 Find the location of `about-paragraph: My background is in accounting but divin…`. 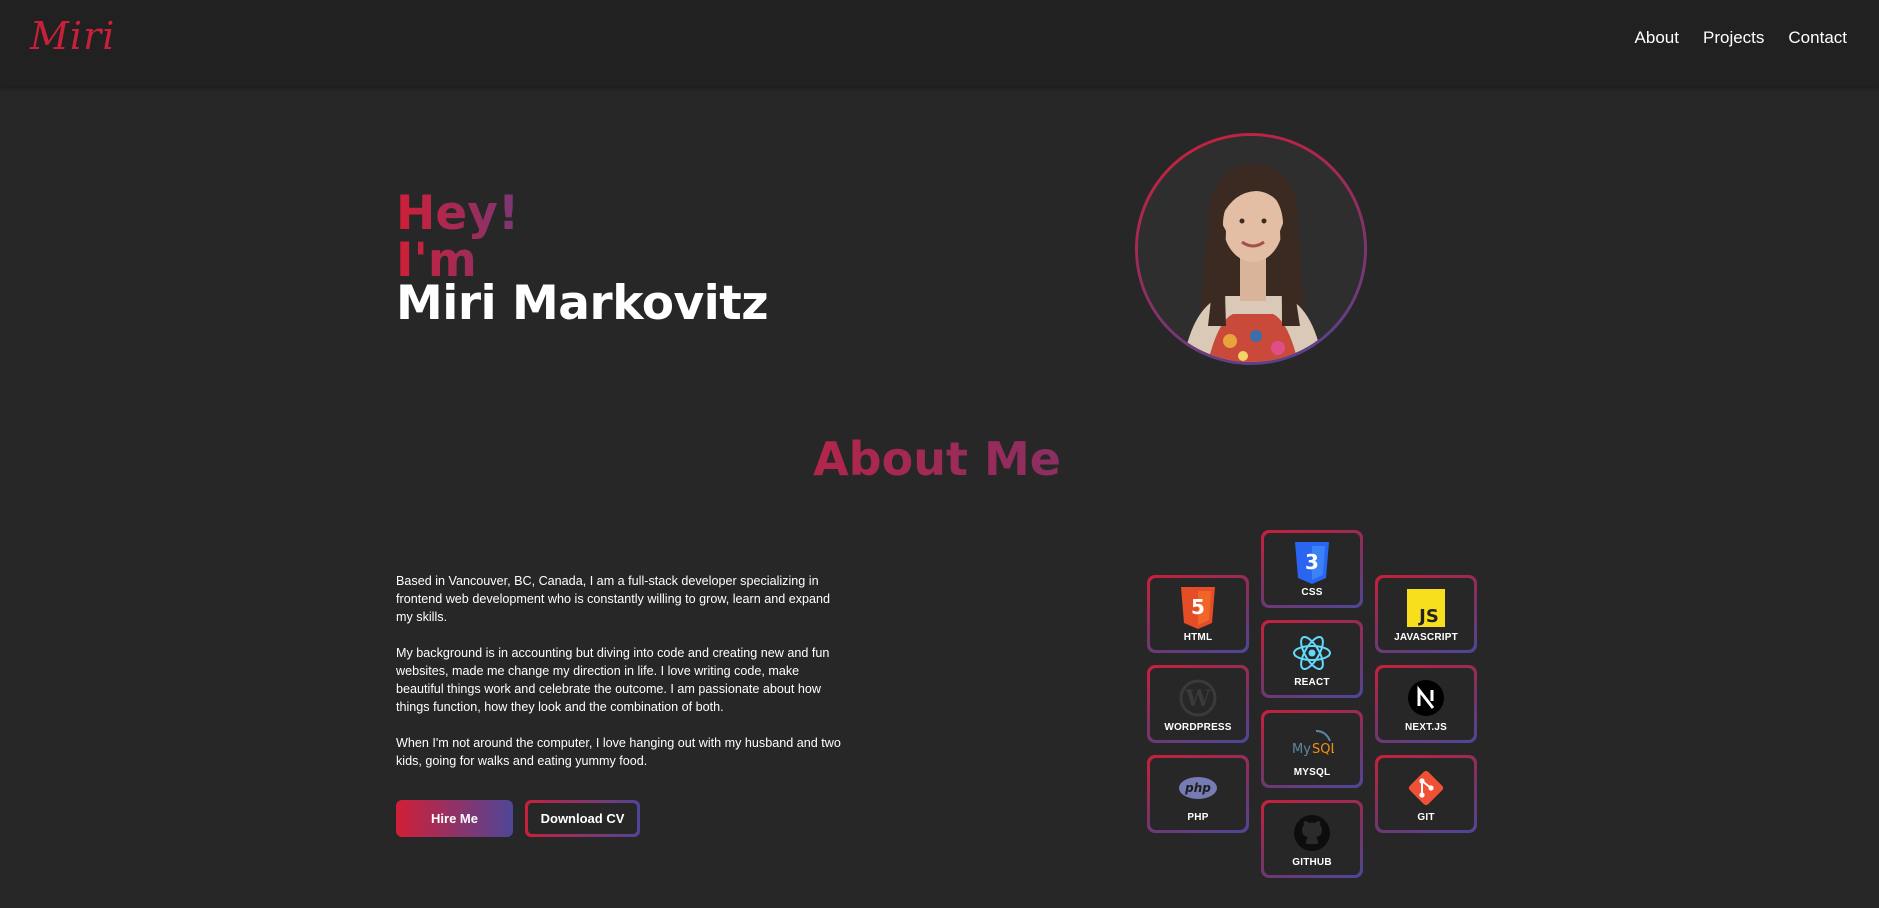

about-paragraph: My background is in accounting but divin… is located at coordinates (613, 680).